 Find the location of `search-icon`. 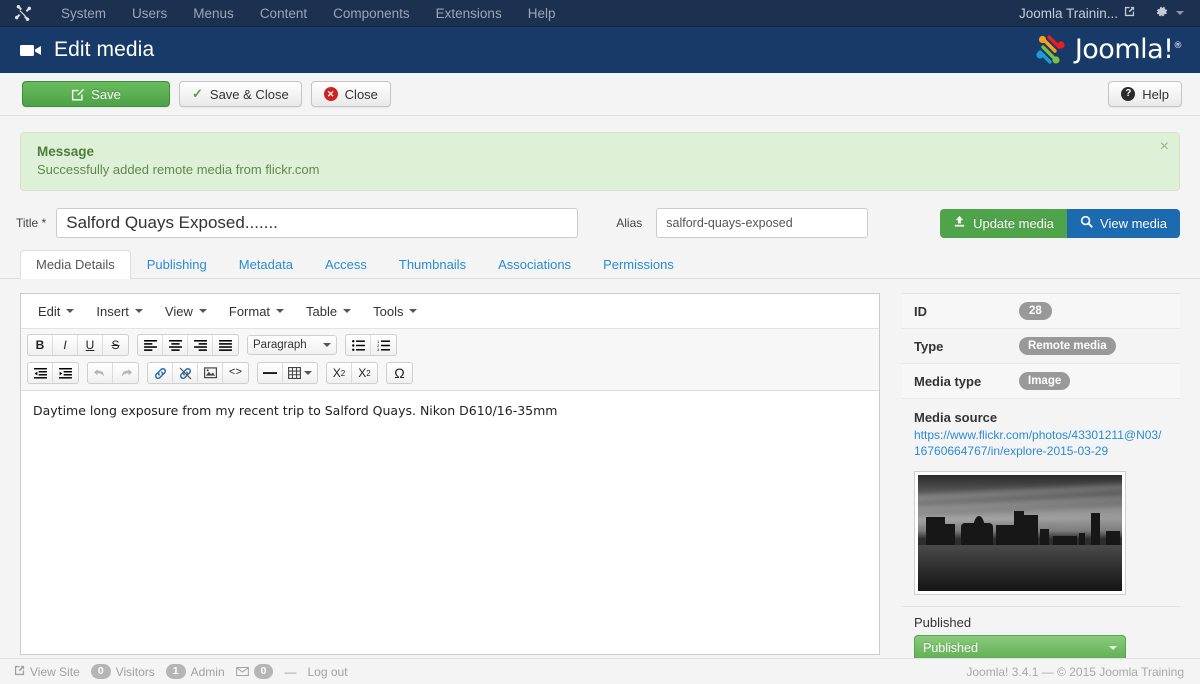

search-icon is located at coordinates (1086, 223).